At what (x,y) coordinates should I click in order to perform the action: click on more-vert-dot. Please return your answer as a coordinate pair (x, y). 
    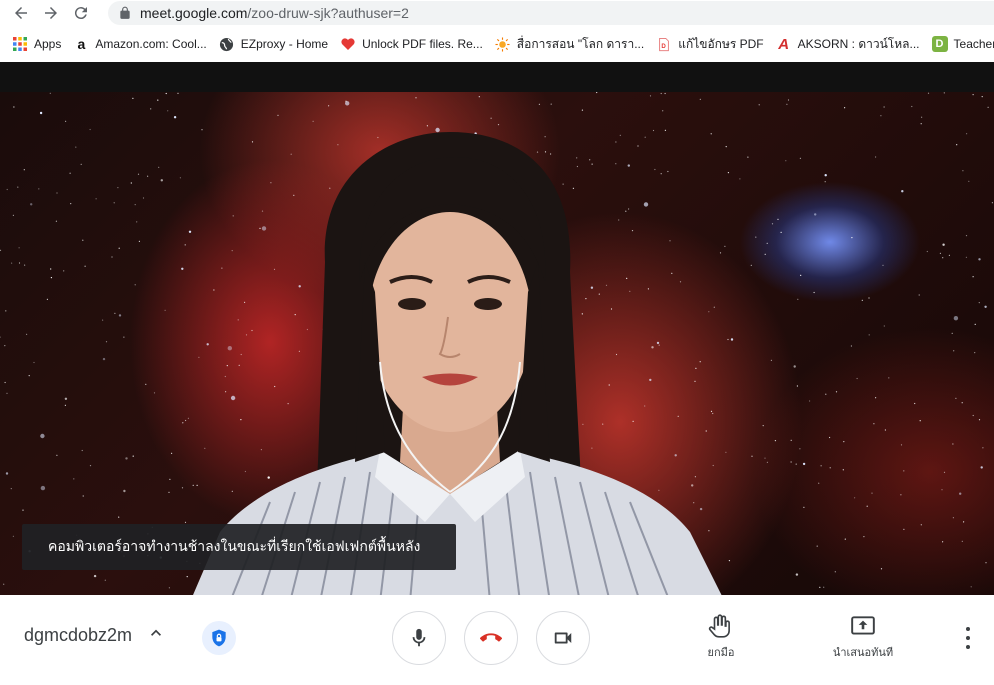
    Looking at the image, I should click on (968, 647).